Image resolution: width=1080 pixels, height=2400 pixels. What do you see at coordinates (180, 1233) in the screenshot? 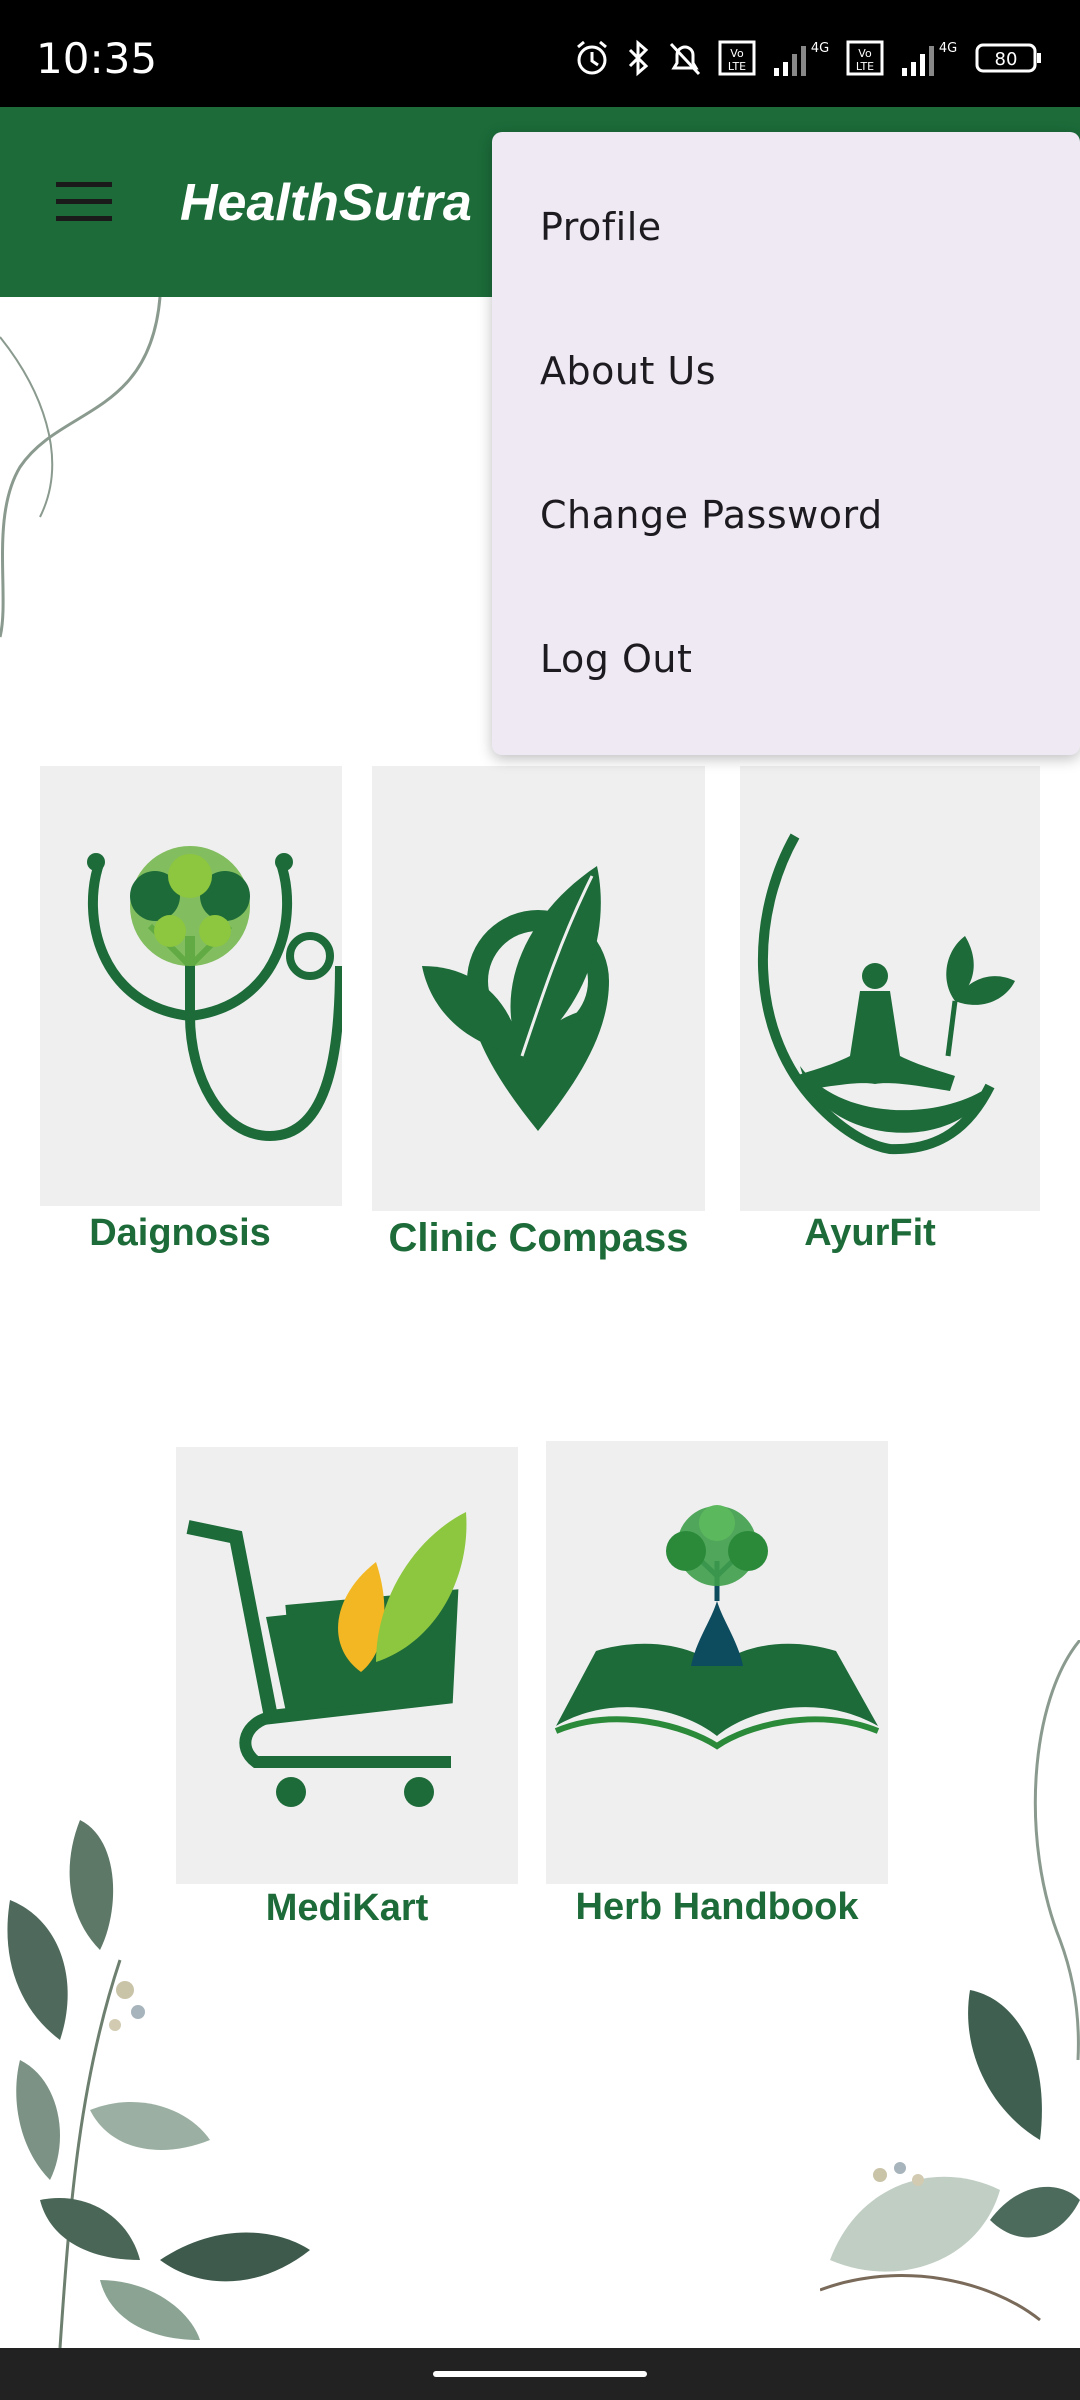
I see `tile-label-daignosis: Daignosis` at bounding box center [180, 1233].